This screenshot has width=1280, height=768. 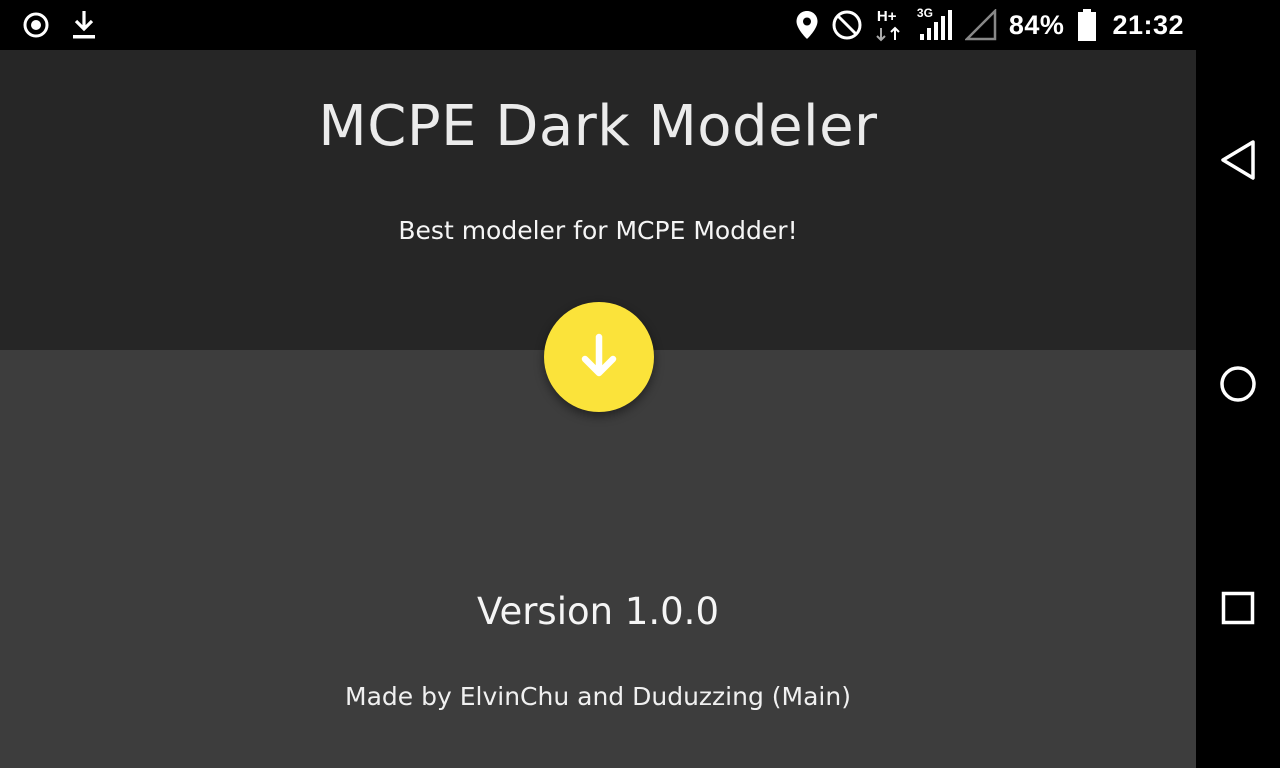 I want to click on back-icon, so click(x=1238, y=160).